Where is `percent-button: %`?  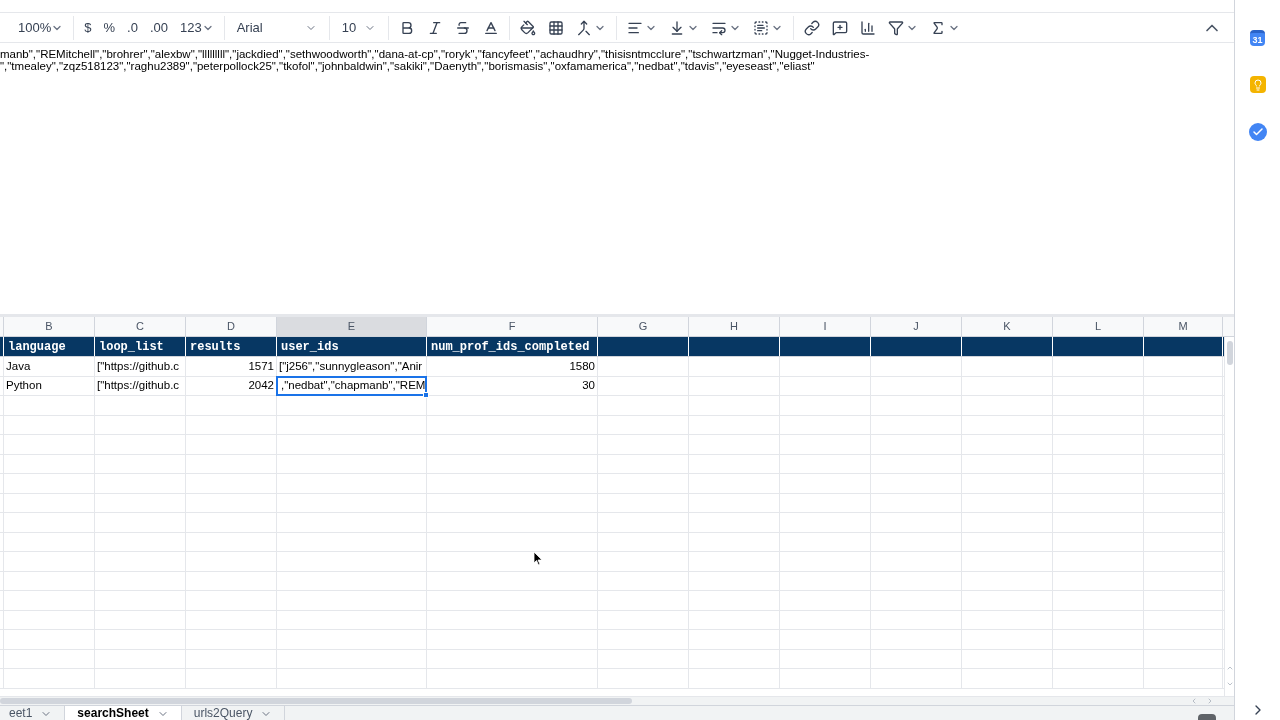 percent-button: % is located at coordinates (109, 27).